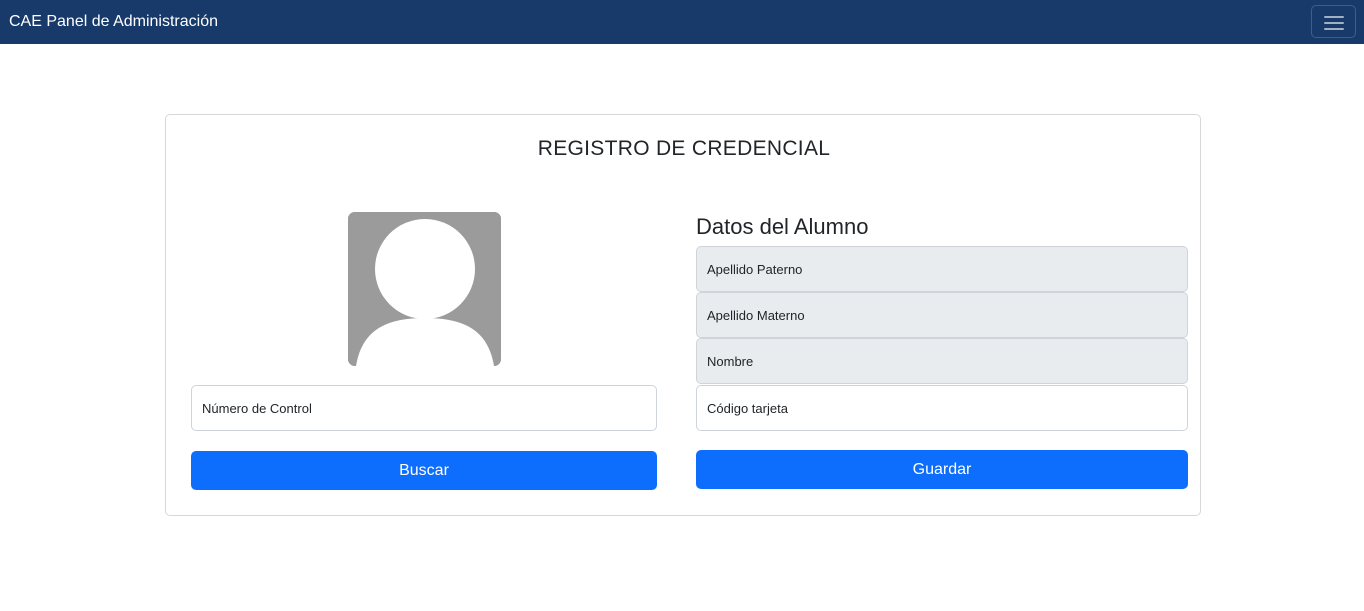  What do you see at coordinates (782, 226) in the screenshot?
I see `student-section-title: Datos del Alumno` at bounding box center [782, 226].